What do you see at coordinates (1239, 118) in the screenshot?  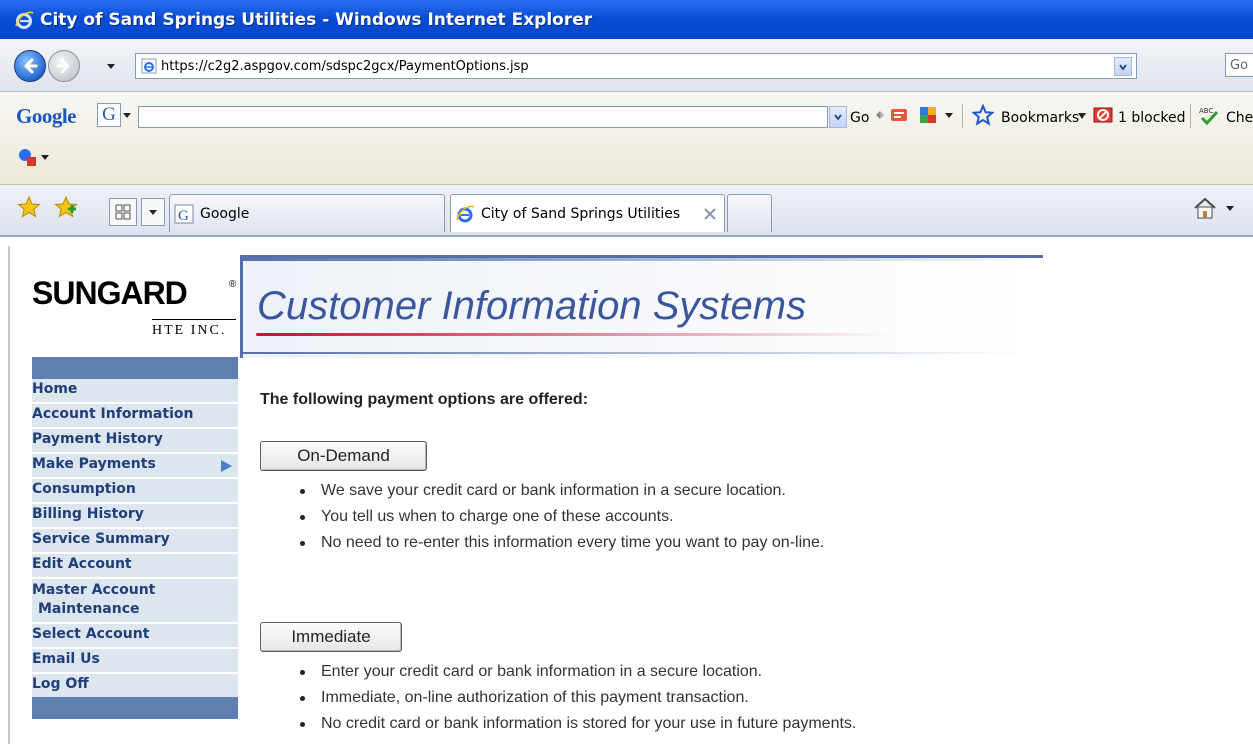 I see `spellcheck-button: Check` at bounding box center [1239, 118].